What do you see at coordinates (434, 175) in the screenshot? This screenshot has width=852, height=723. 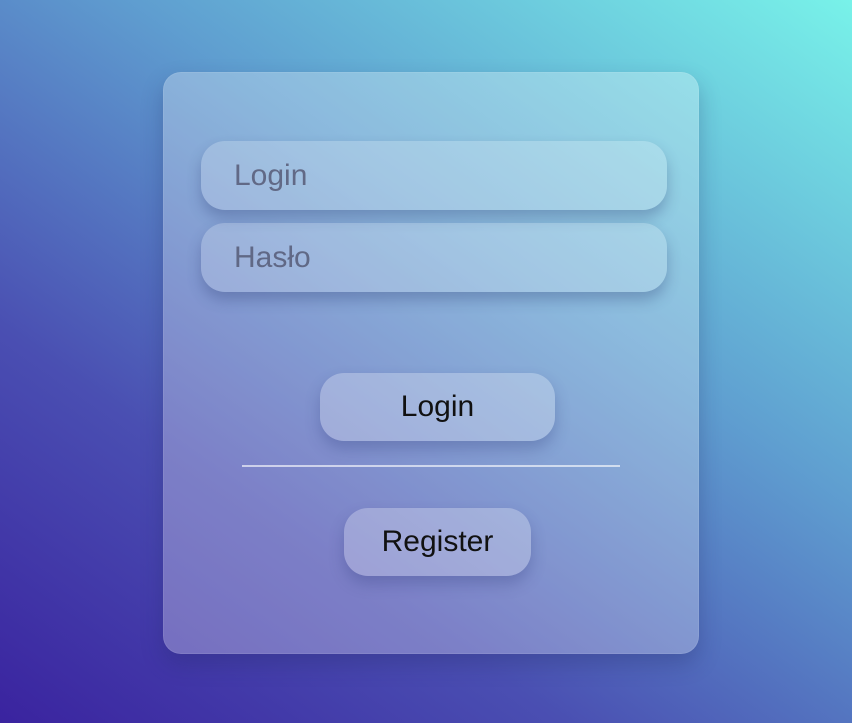 I see `login-input: Login` at bounding box center [434, 175].